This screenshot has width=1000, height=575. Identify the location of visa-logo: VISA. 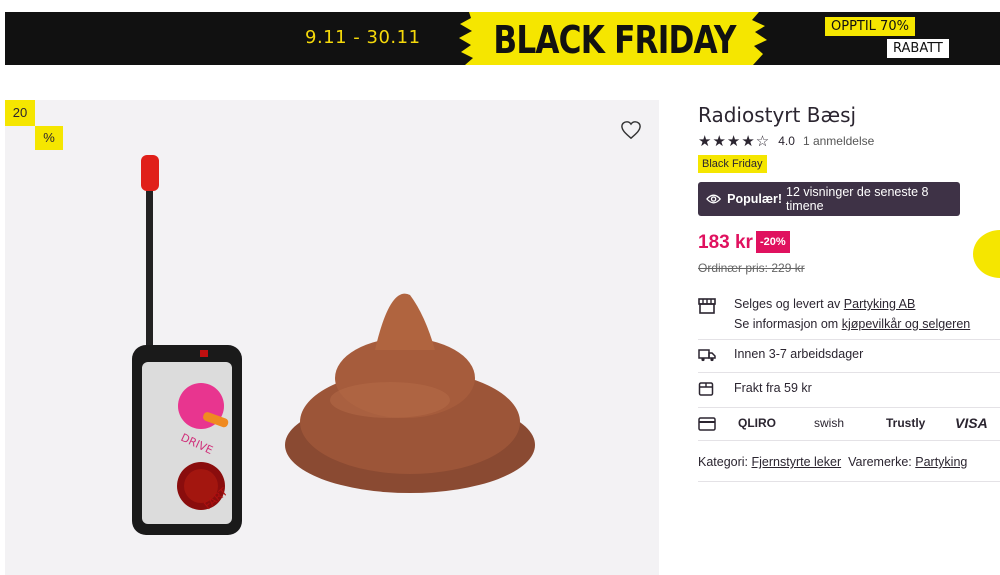
(971, 423).